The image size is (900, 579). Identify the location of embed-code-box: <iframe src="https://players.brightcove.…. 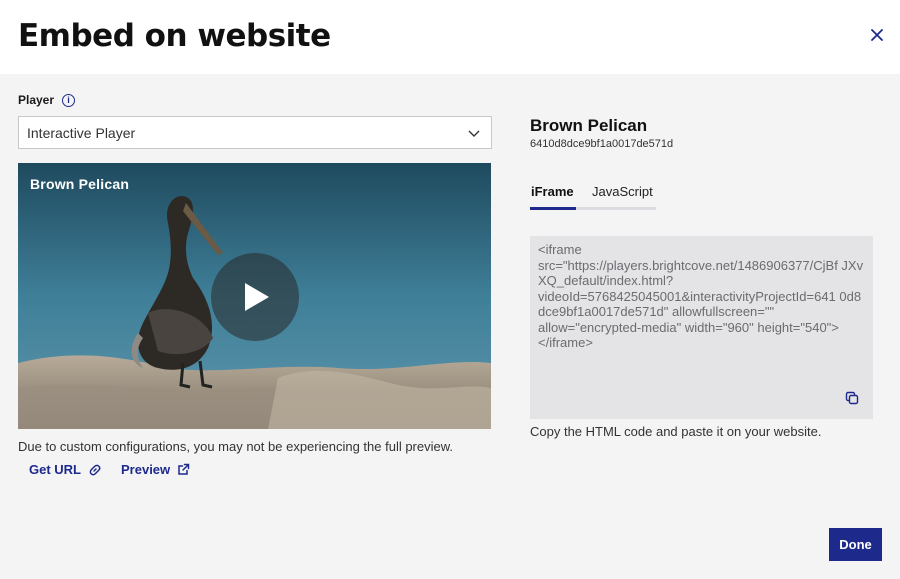
(701, 327).